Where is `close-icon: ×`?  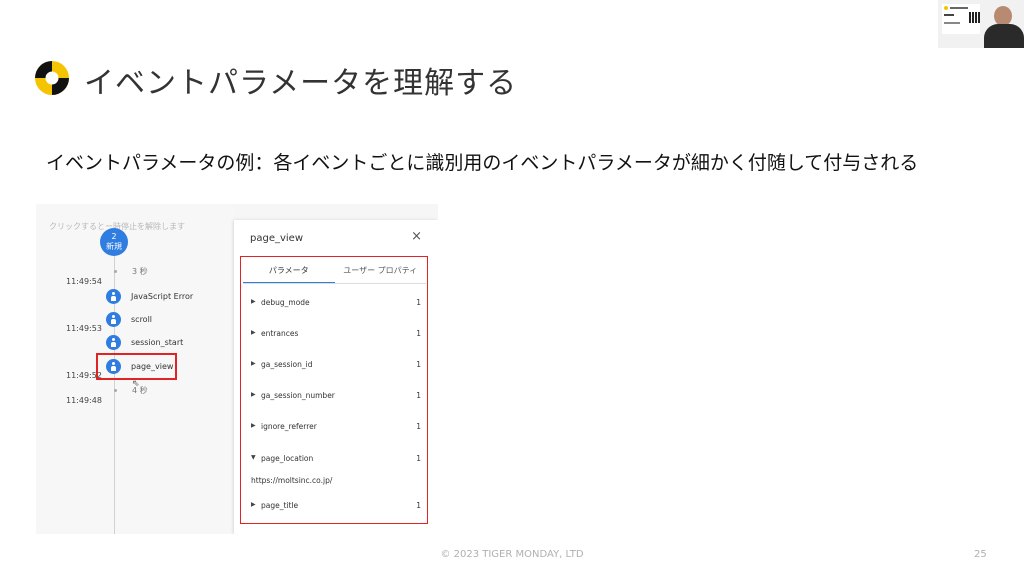 close-icon: × is located at coordinates (416, 236).